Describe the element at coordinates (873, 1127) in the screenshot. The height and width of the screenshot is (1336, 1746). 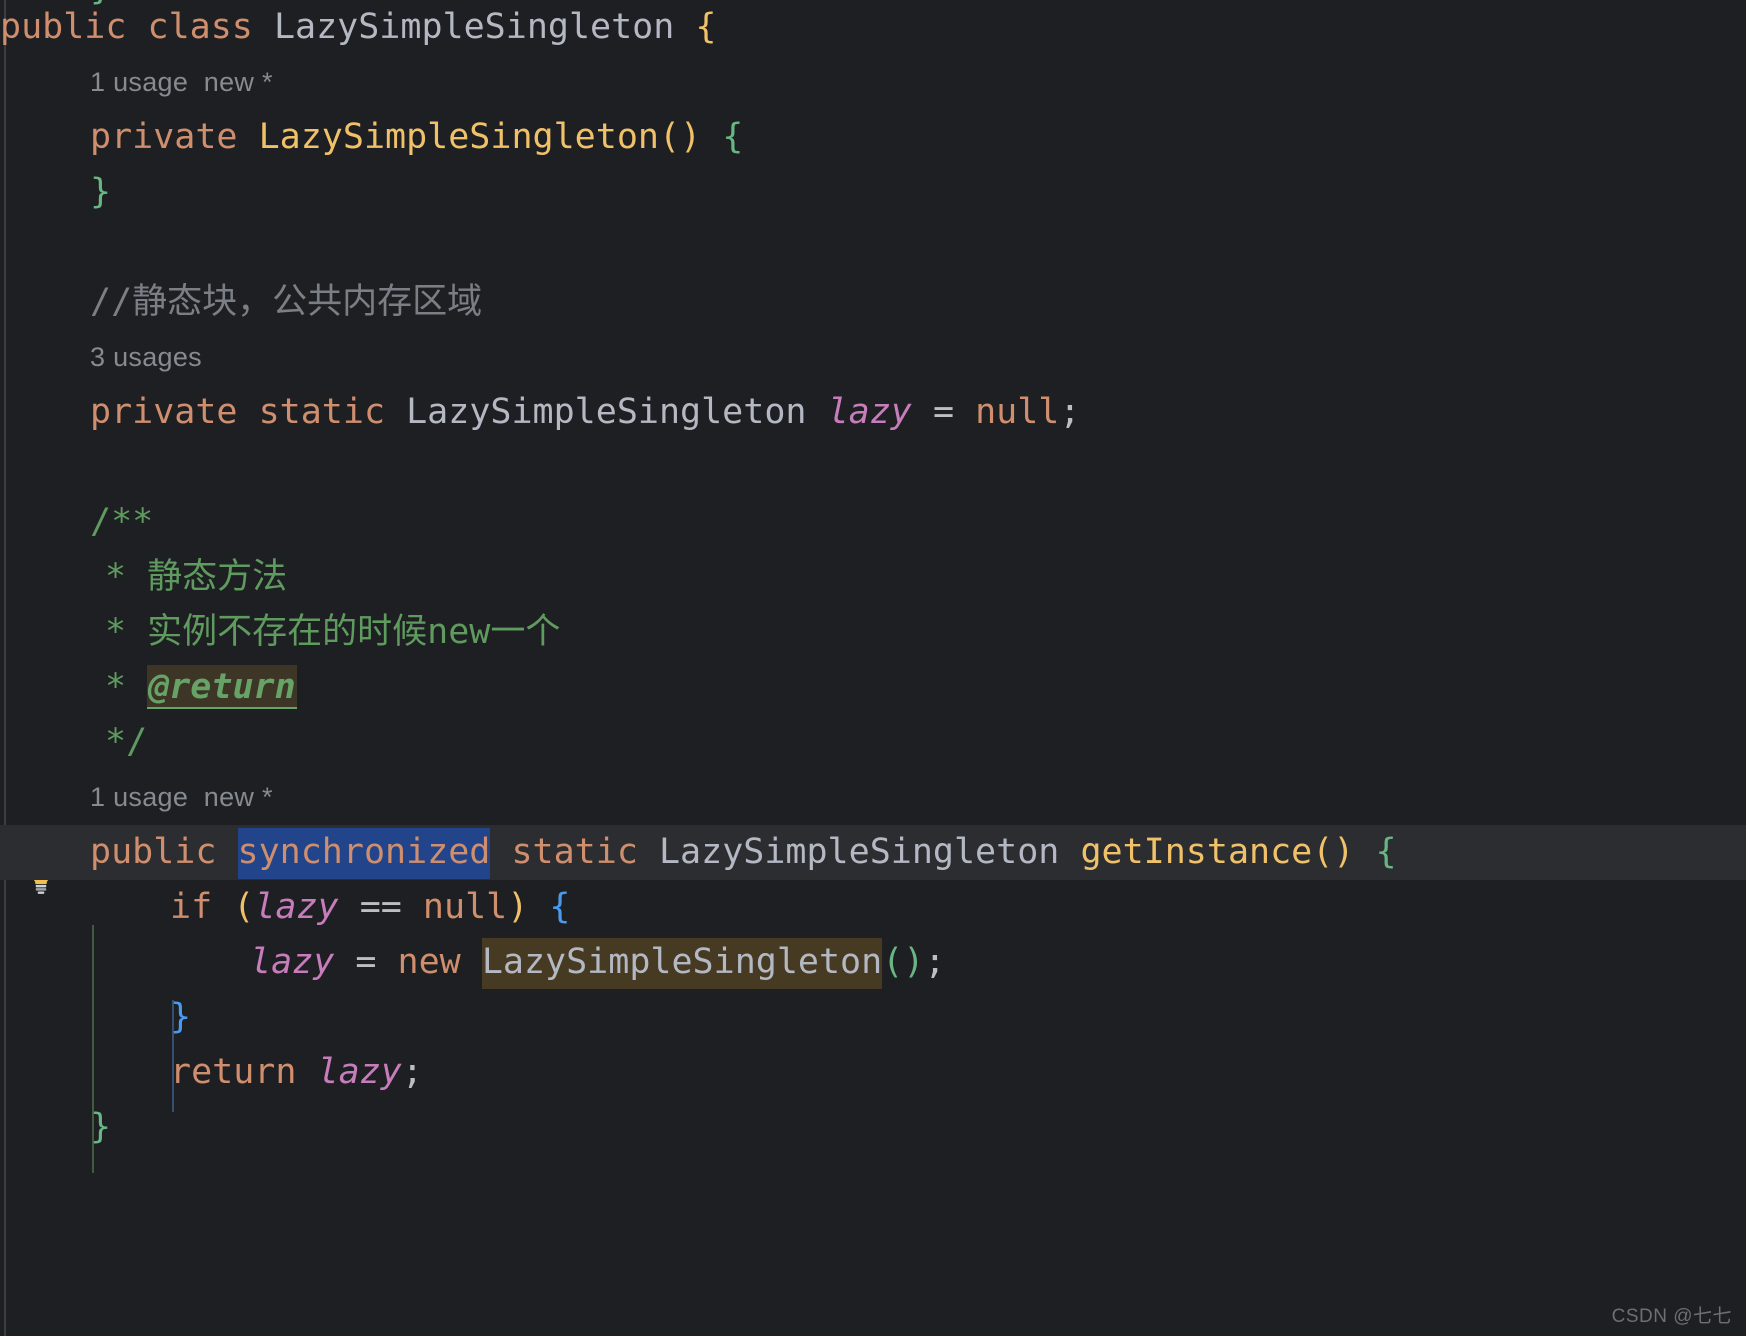
I see `line-method-close: }` at that location.